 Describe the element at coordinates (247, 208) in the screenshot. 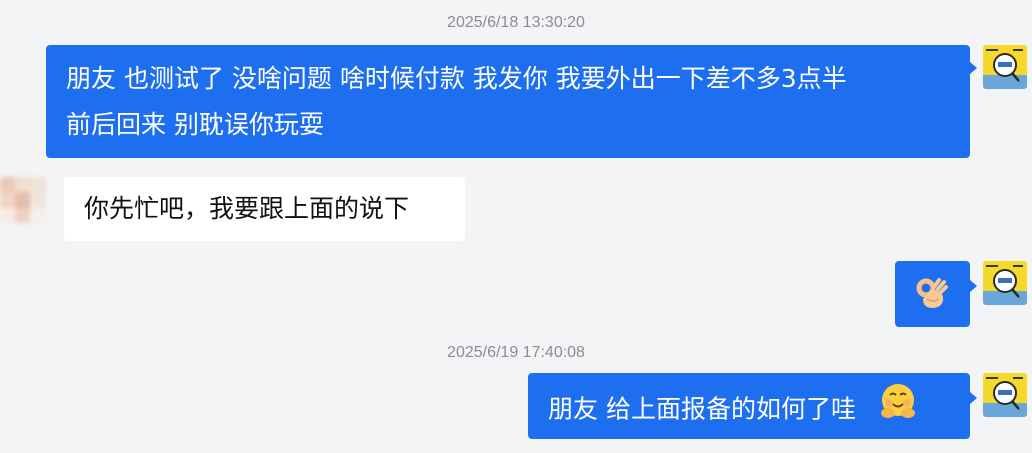

I see `message-text: 你先忙吧，我要跟上面的说下` at that location.